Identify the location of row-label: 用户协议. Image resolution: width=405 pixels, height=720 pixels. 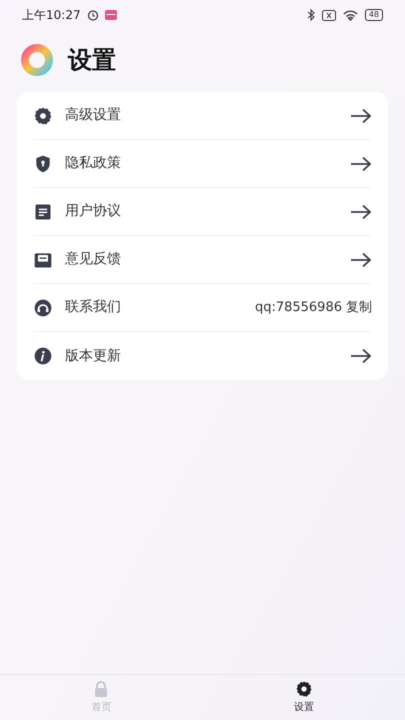
(93, 211).